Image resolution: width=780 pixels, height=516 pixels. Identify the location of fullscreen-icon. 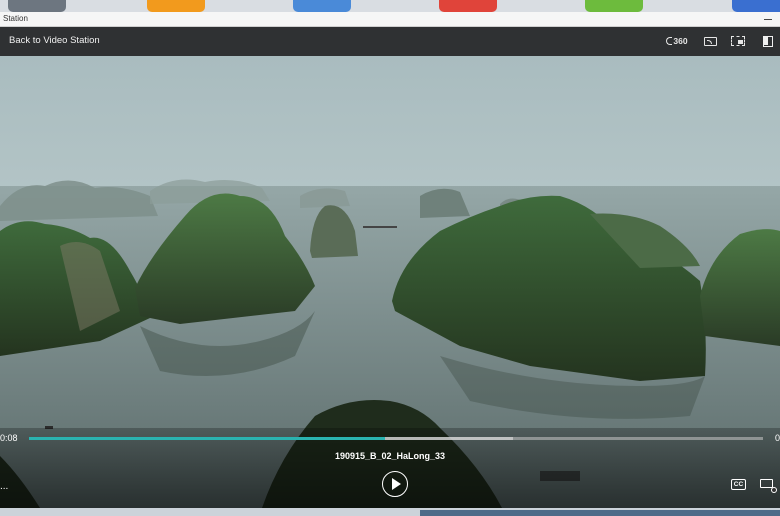
(768, 41).